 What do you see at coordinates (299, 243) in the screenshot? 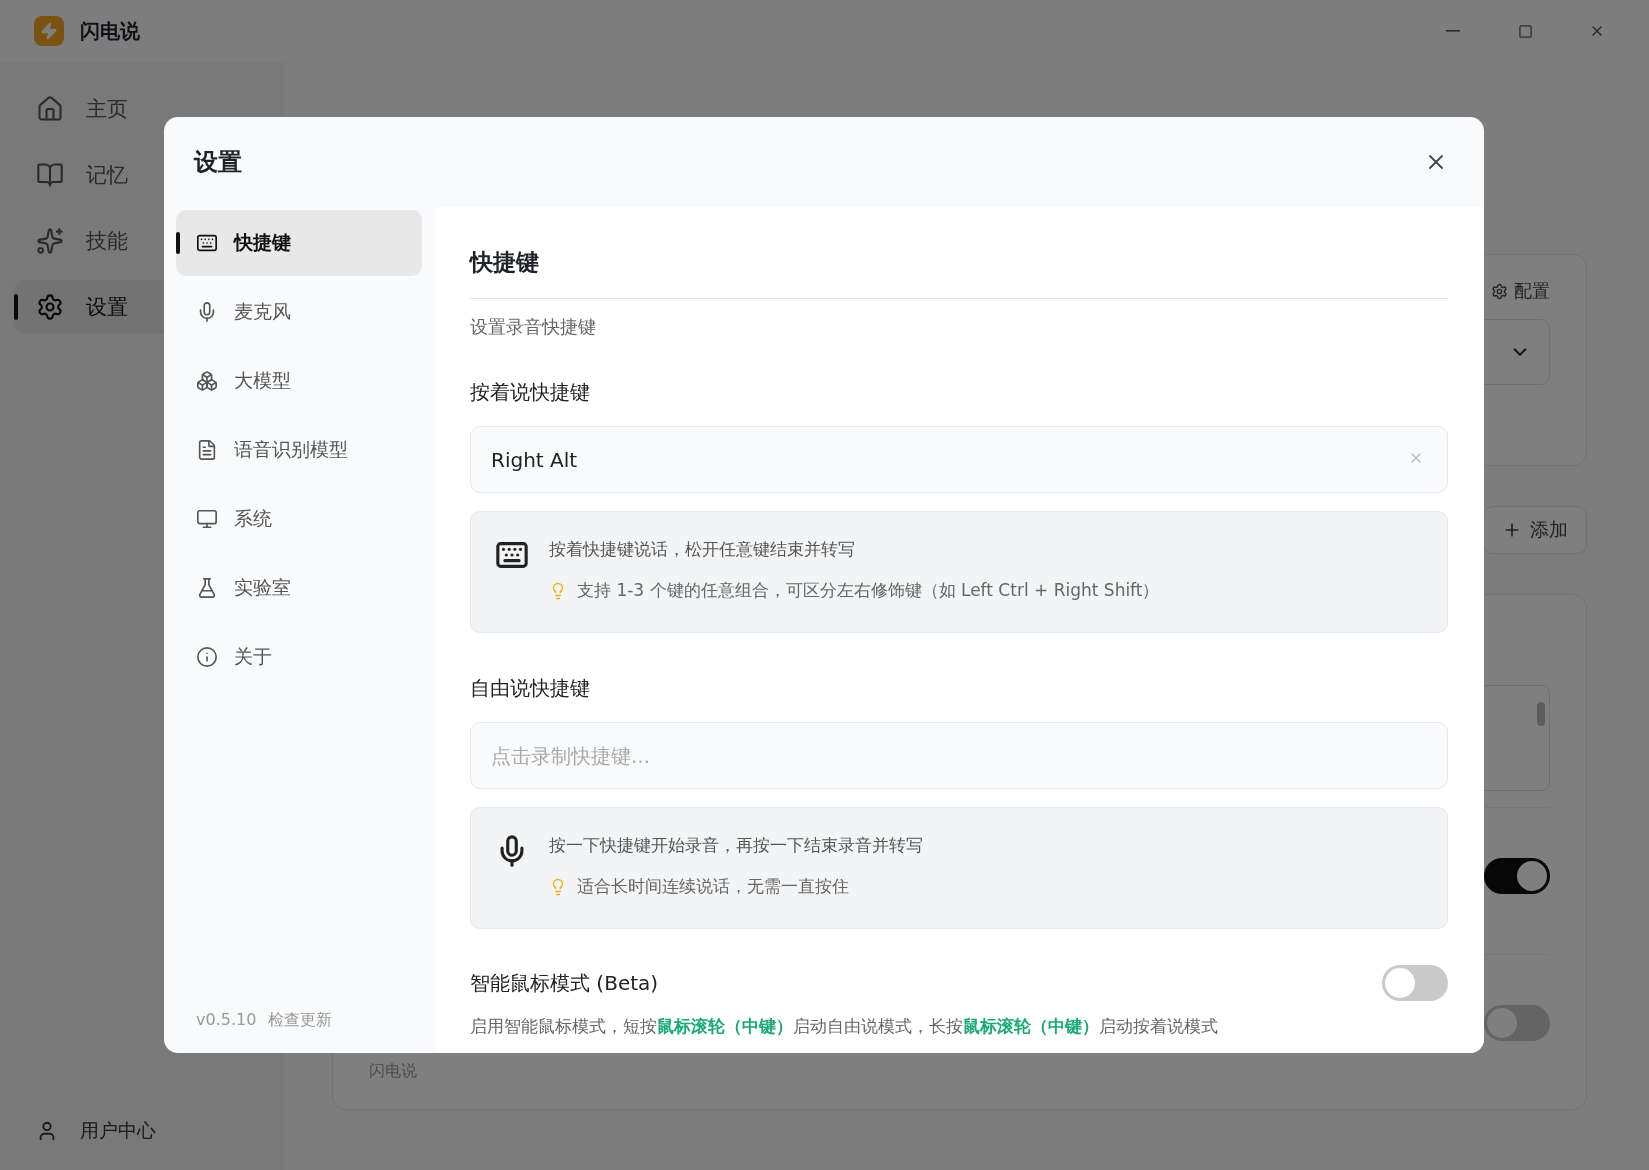
I see `settings-nav-item: 快捷键` at bounding box center [299, 243].